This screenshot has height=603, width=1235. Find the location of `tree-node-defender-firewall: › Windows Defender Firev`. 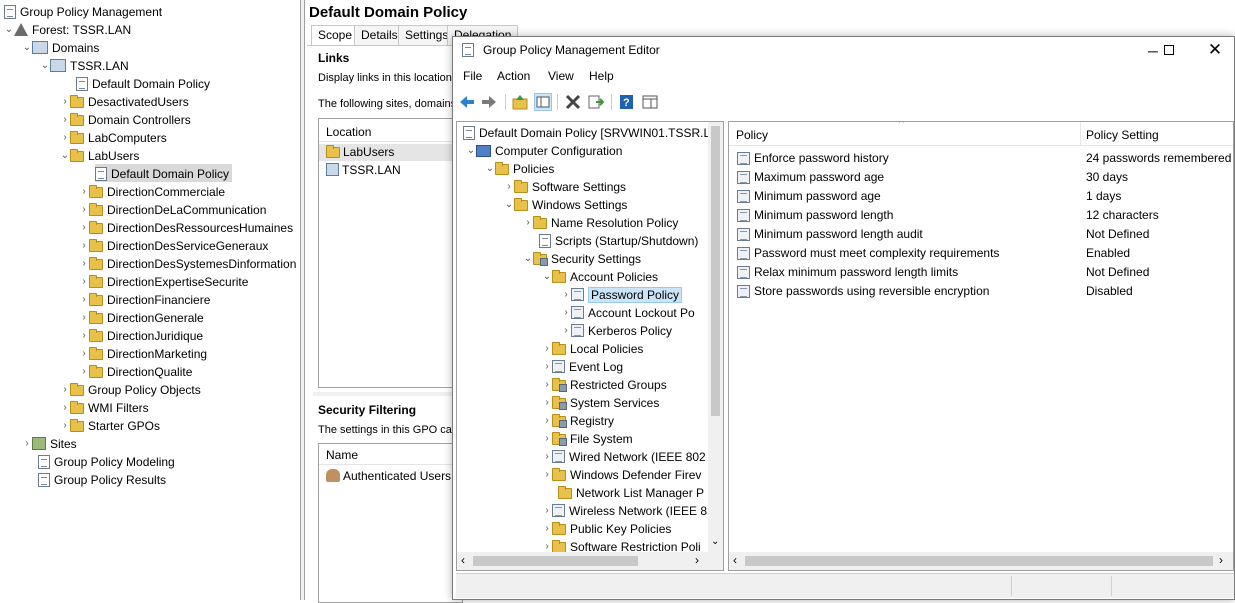

tree-node-defender-firewall: › Windows Defender Firev is located at coordinates (621, 474).